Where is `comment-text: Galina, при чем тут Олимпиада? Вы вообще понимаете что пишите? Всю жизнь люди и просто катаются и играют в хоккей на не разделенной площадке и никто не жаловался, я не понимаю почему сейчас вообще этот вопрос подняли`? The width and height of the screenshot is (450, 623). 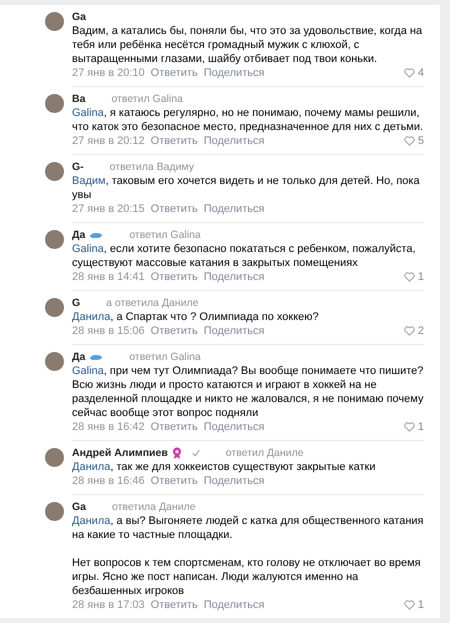
comment-text: Galina, при чем тут Олимпиада? Вы вообще понимаете что пишите? Всю жизнь люди и просто катаются и играют в хоккей на не разделенной площадке и никто не жаловался, я не понимаю почему сейчас вообще этот вопрос подняли is located at coordinates (248, 392).